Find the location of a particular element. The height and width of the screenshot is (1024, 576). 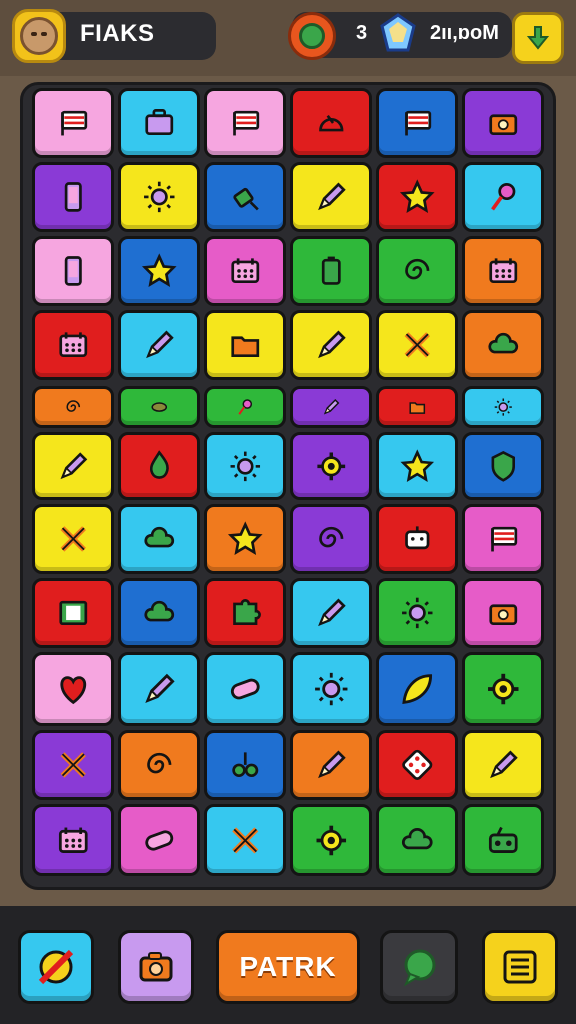

menu-icon is located at coordinates (520, 967).